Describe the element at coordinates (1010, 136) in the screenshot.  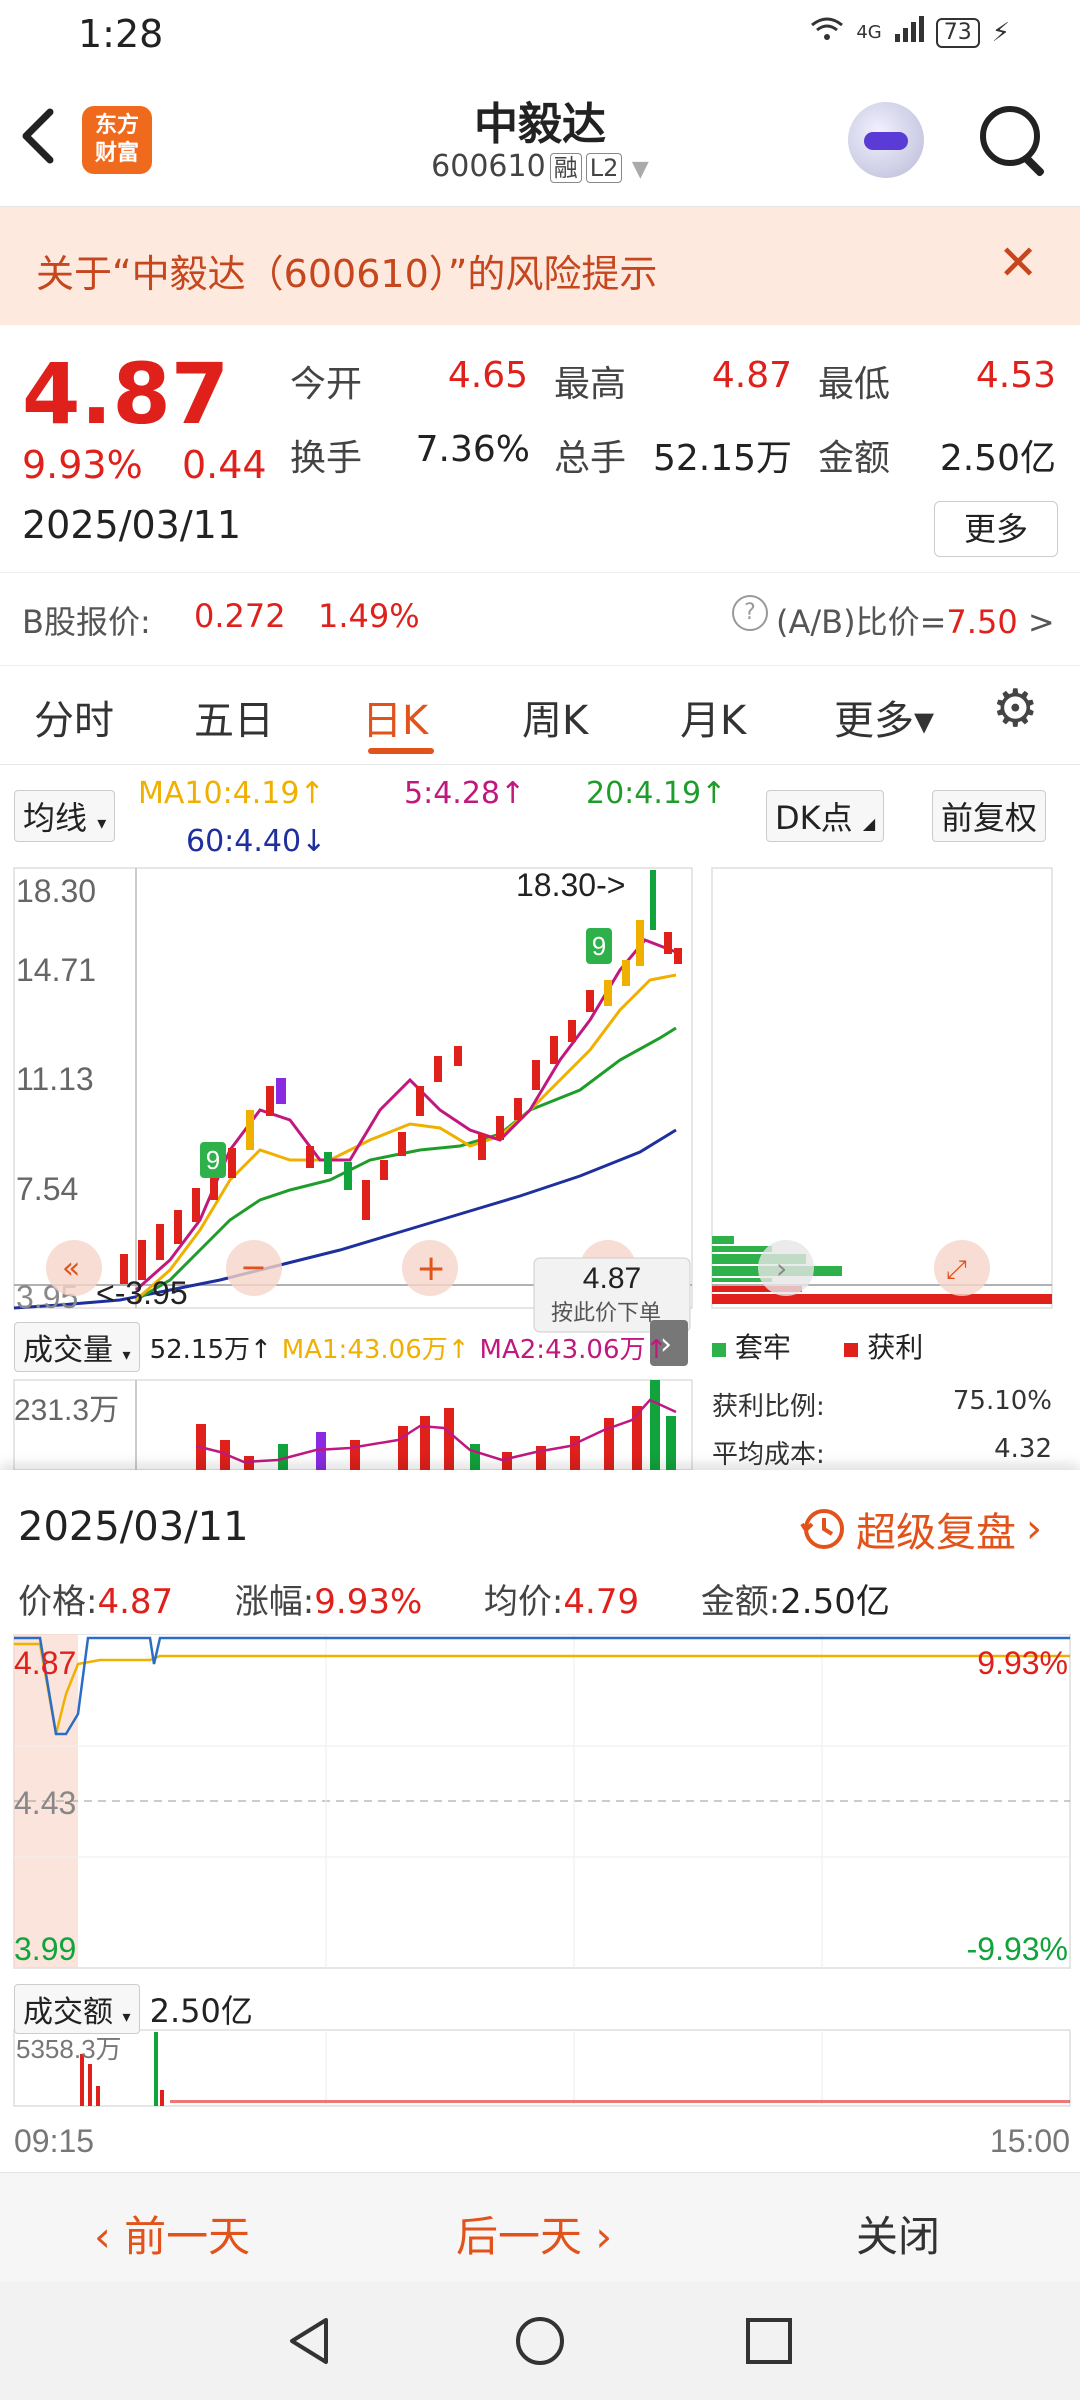
I see `search-icon` at that location.